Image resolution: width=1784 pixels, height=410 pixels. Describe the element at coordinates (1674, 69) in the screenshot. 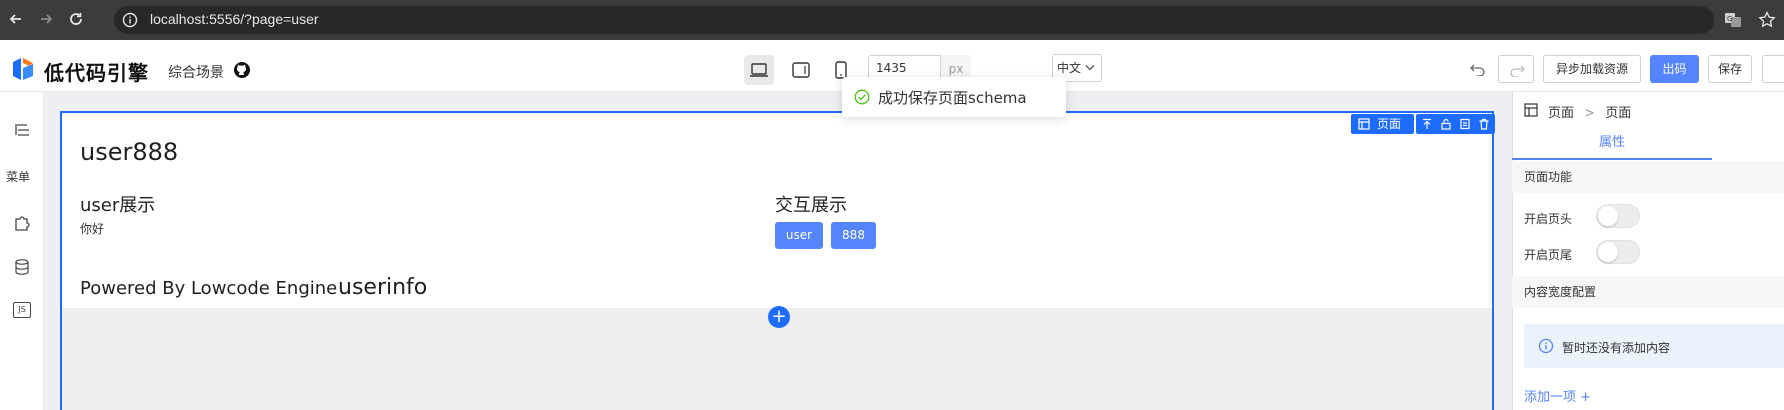

I see `export-code-button: 出码` at that location.